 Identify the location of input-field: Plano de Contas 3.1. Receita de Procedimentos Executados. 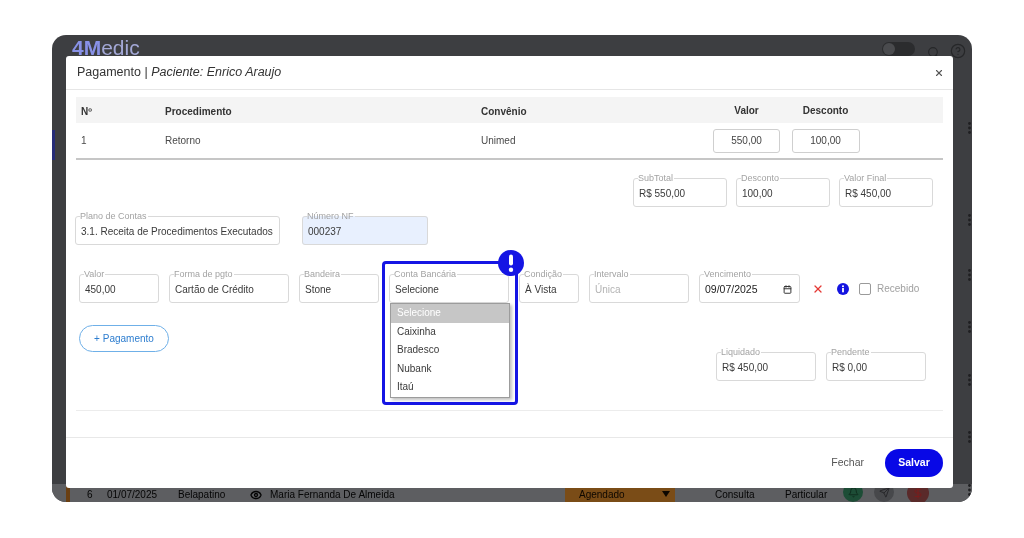
(177, 228).